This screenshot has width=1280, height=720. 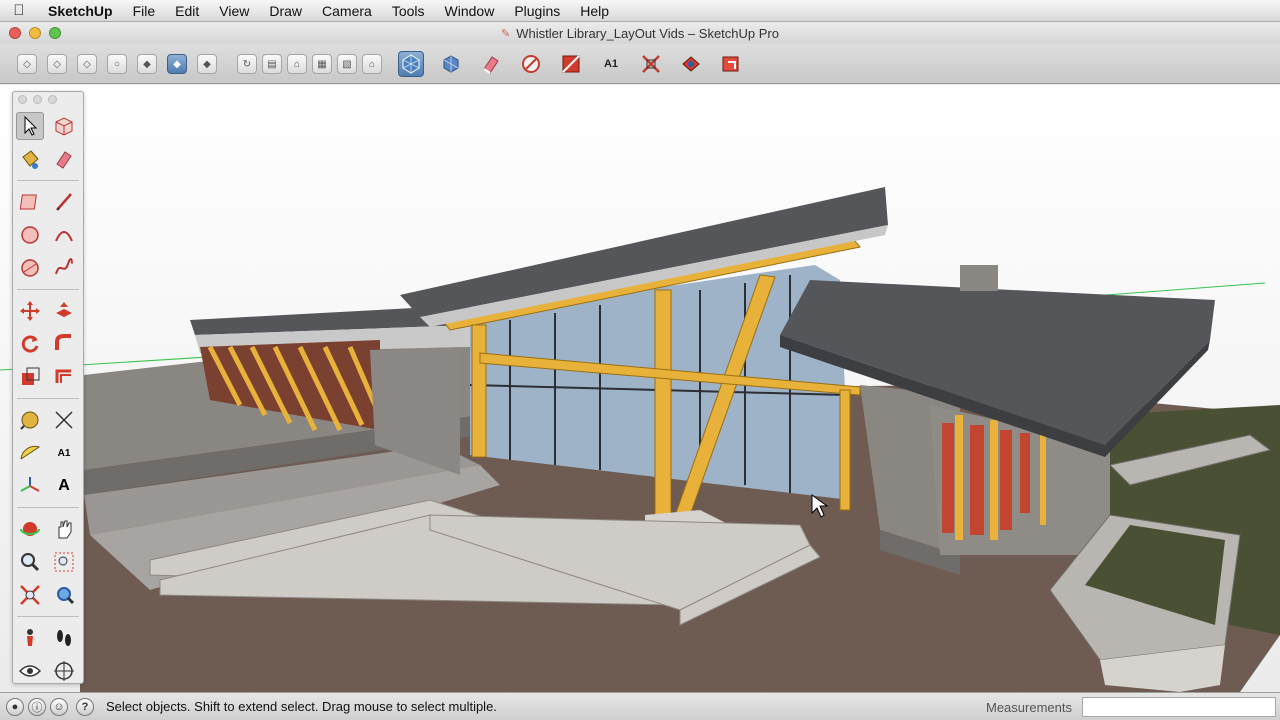 I want to click on monochrome-view-icon: ◆, so click(x=207, y=64).